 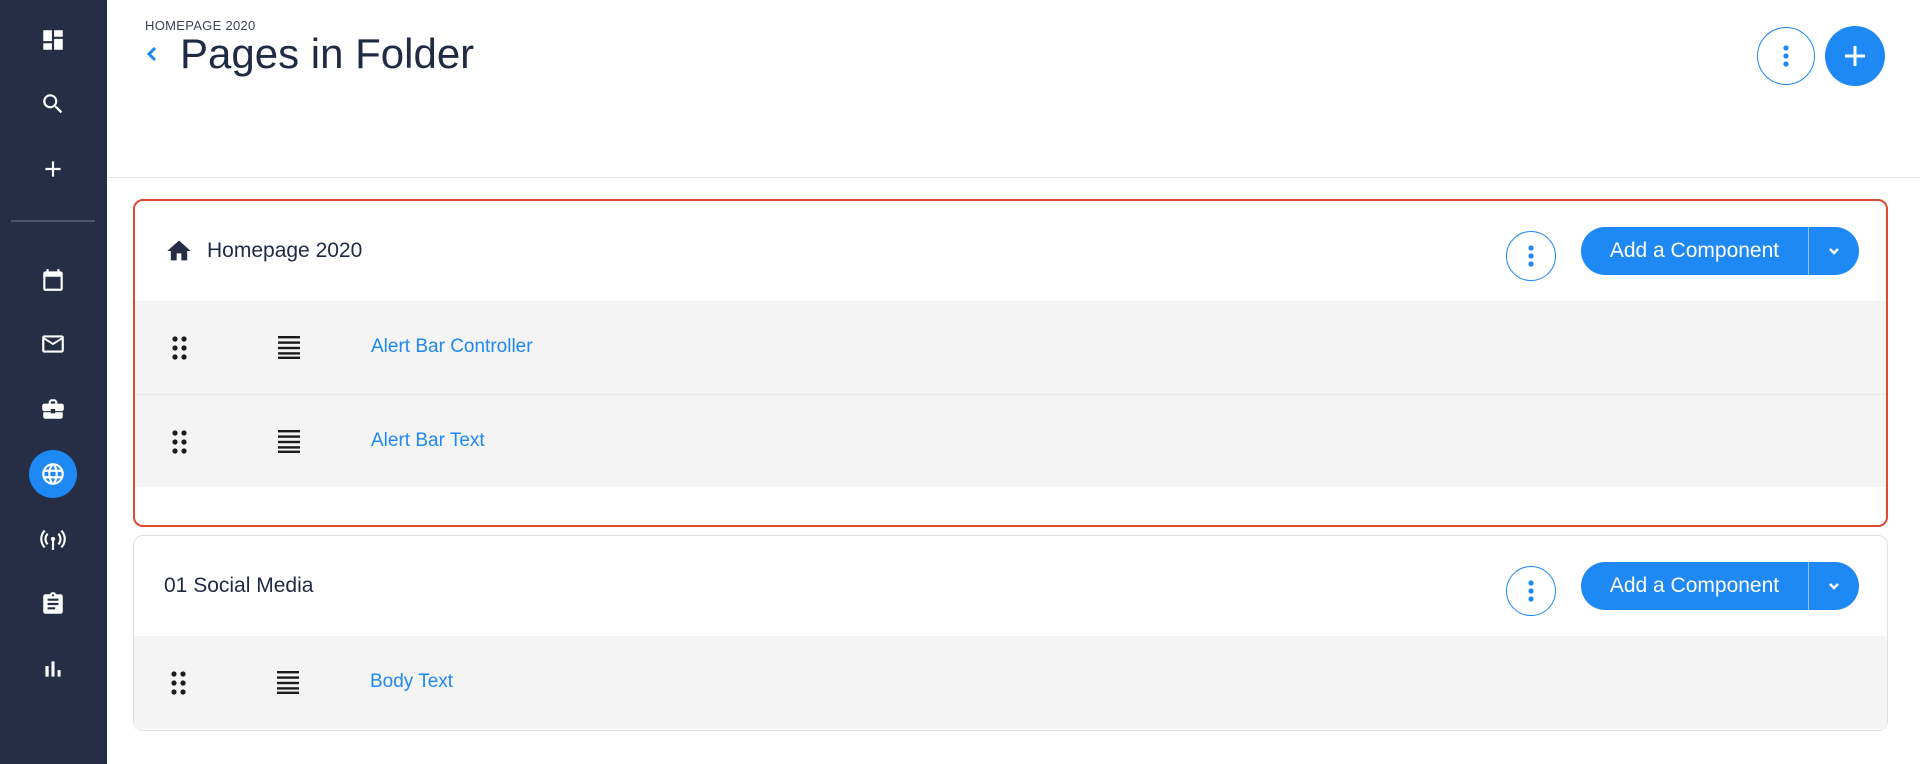 I want to click on broadcast-icon, so click(x=53, y=539).